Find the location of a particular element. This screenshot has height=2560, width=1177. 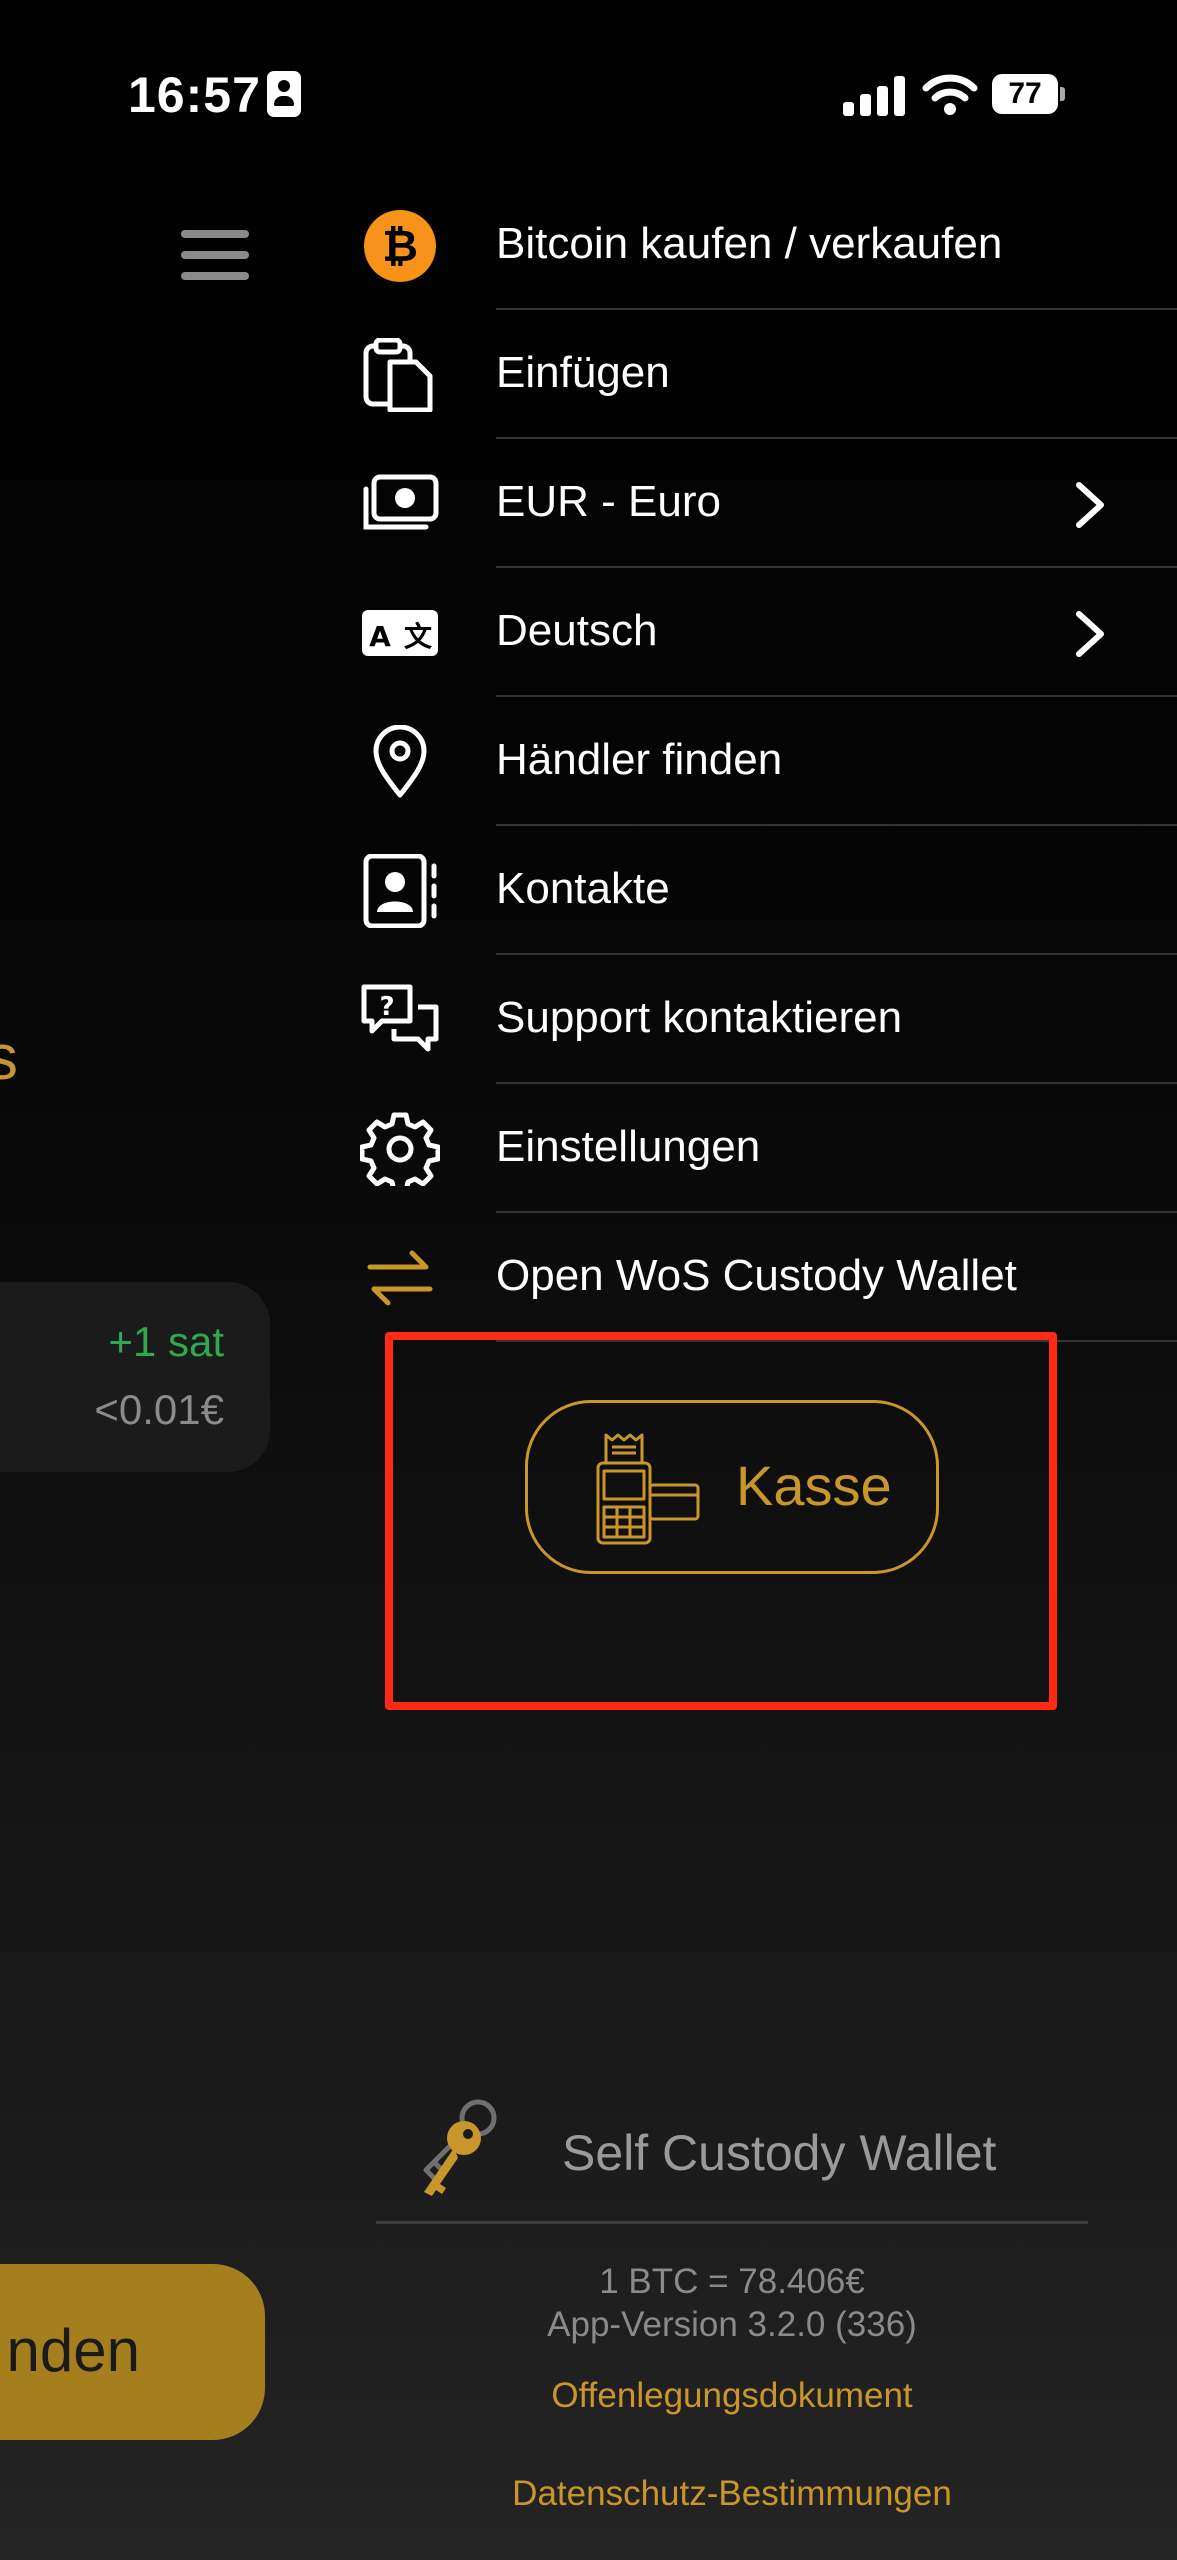

gear-icon is located at coordinates (400, 1149).